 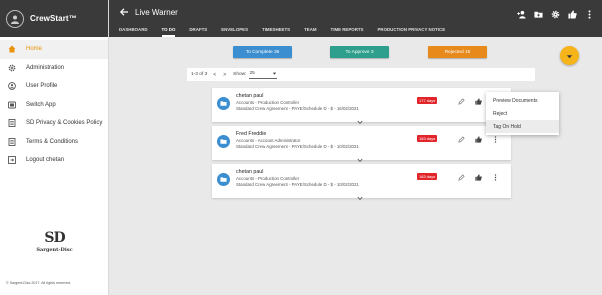 What do you see at coordinates (133, 32) in the screenshot?
I see `tab-dashboard: DASHBOARD` at bounding box center [133, 32].